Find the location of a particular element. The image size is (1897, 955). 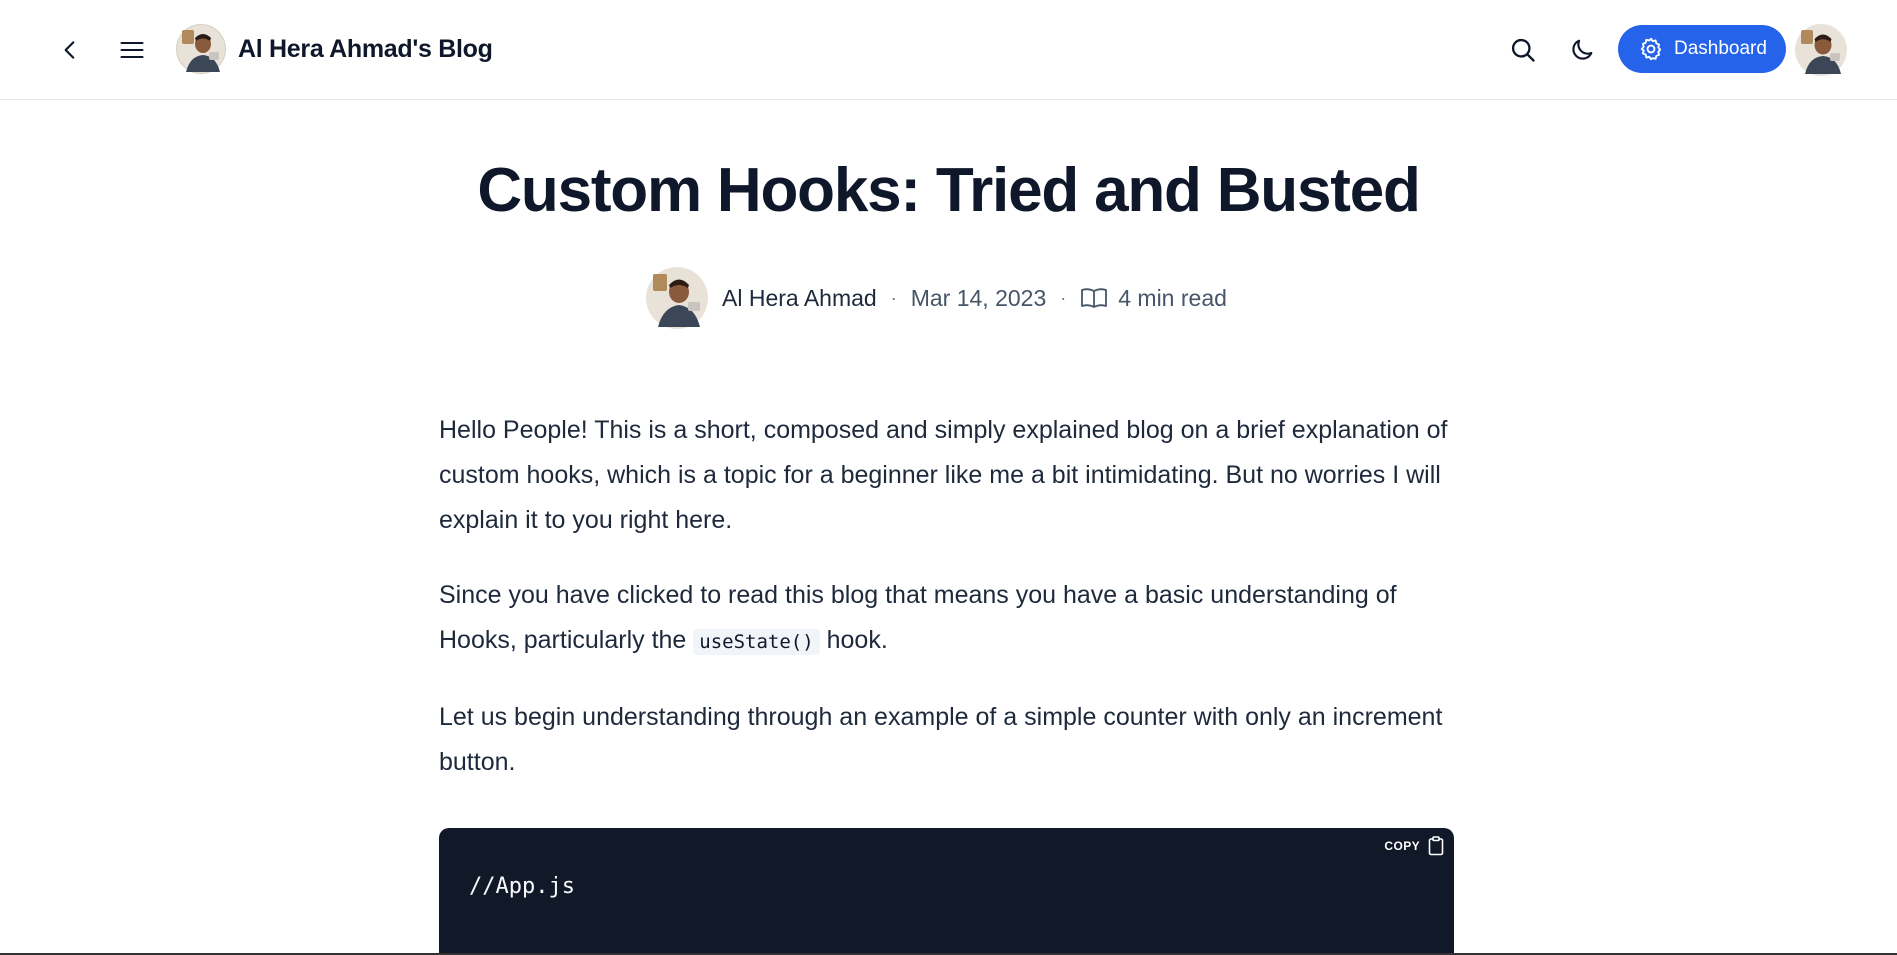

inline-code: useState() is located at coordinates (756, 642).